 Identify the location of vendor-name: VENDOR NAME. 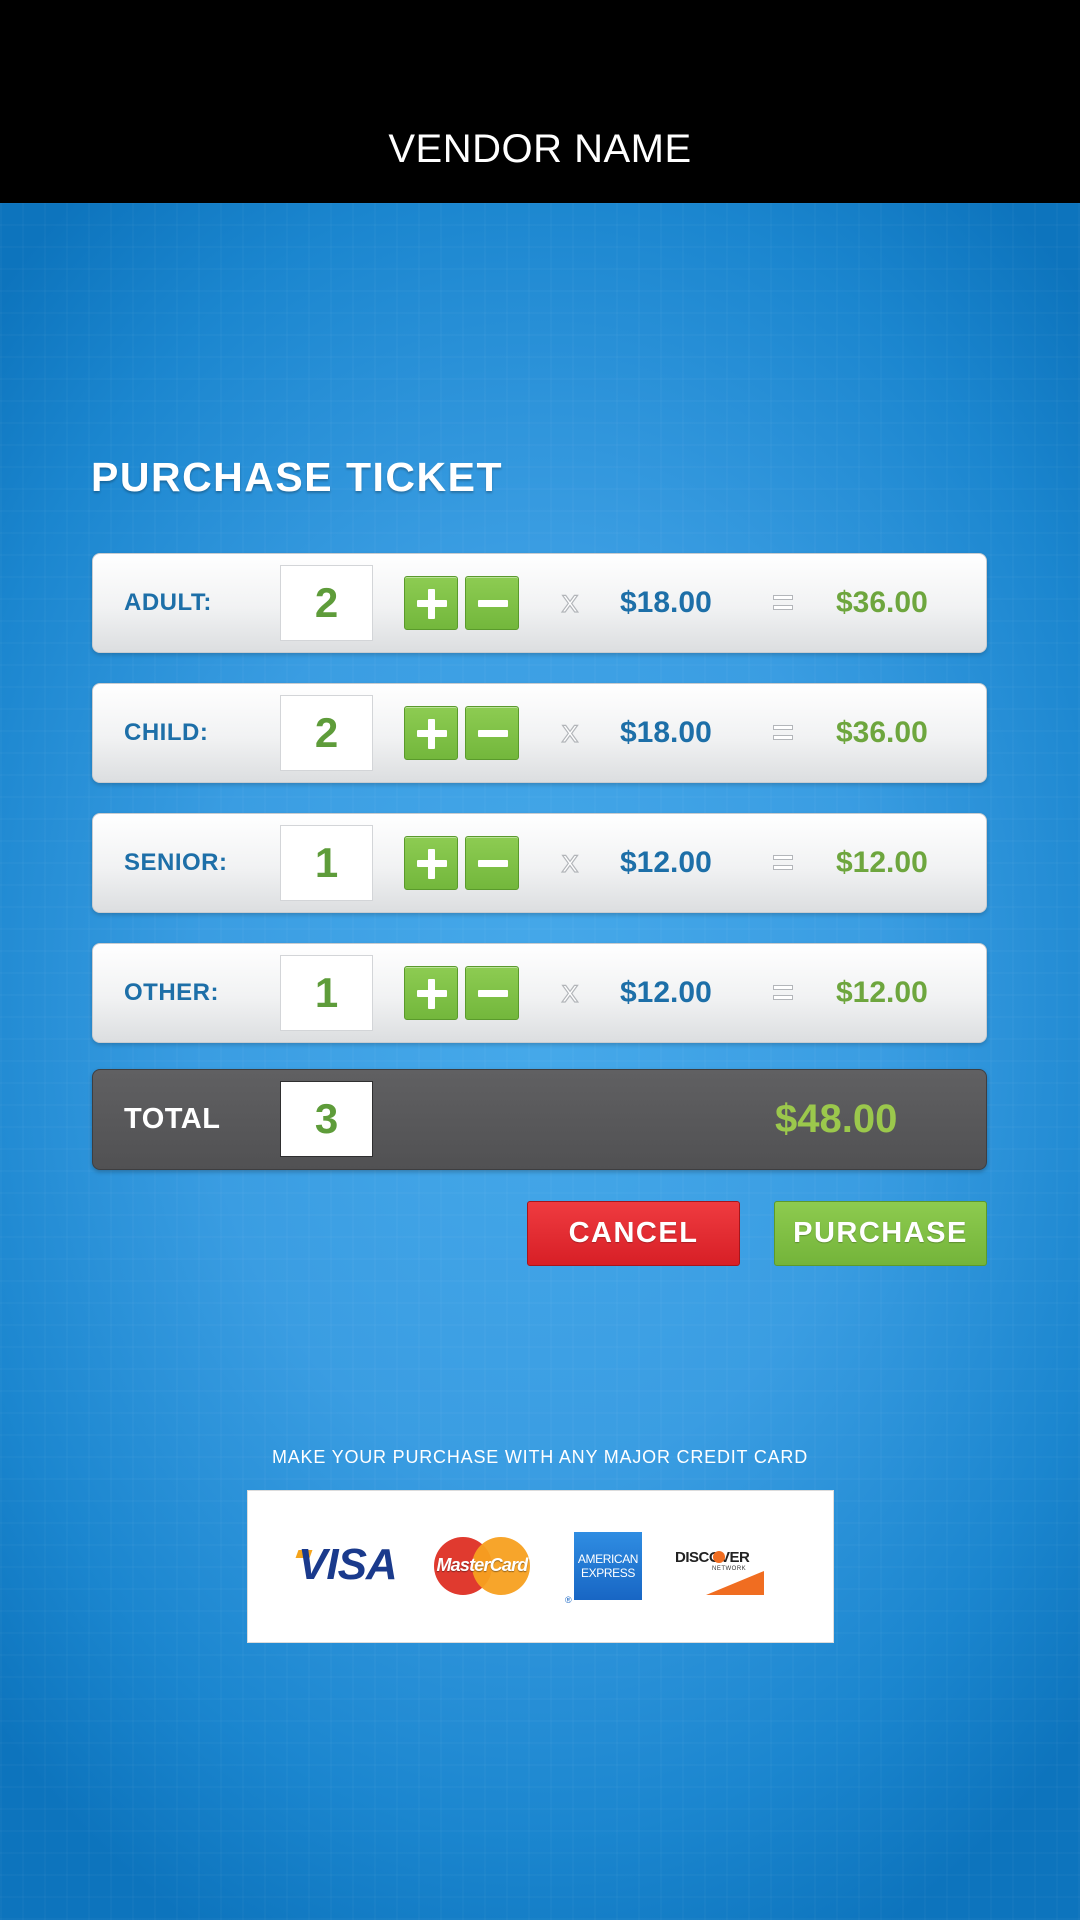
(540, 149).